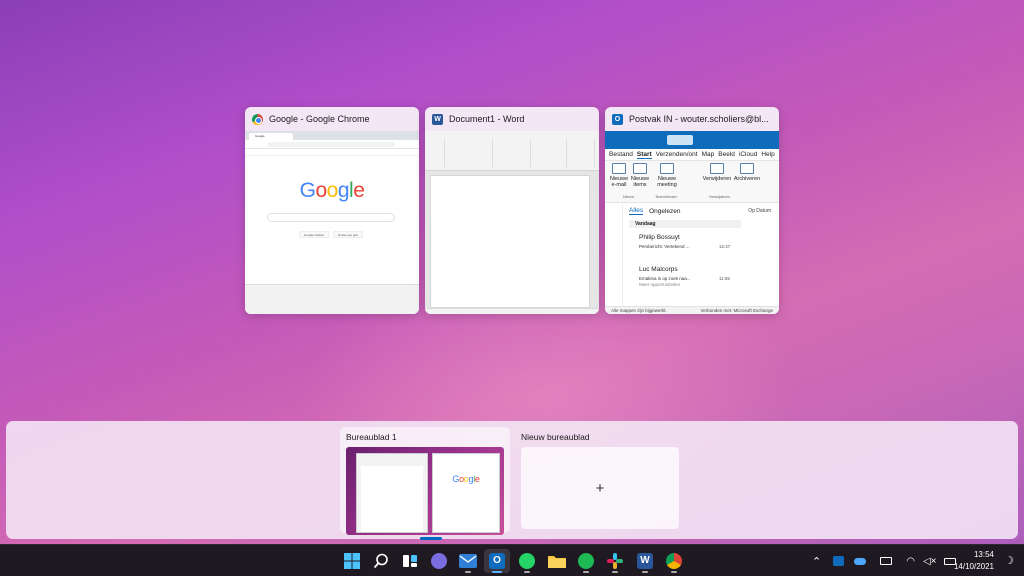 This screenshot has width=1024, height=576. Describe the element at coordinates (512, 311) in the screenshot. I see `word-status-bar` at that location.